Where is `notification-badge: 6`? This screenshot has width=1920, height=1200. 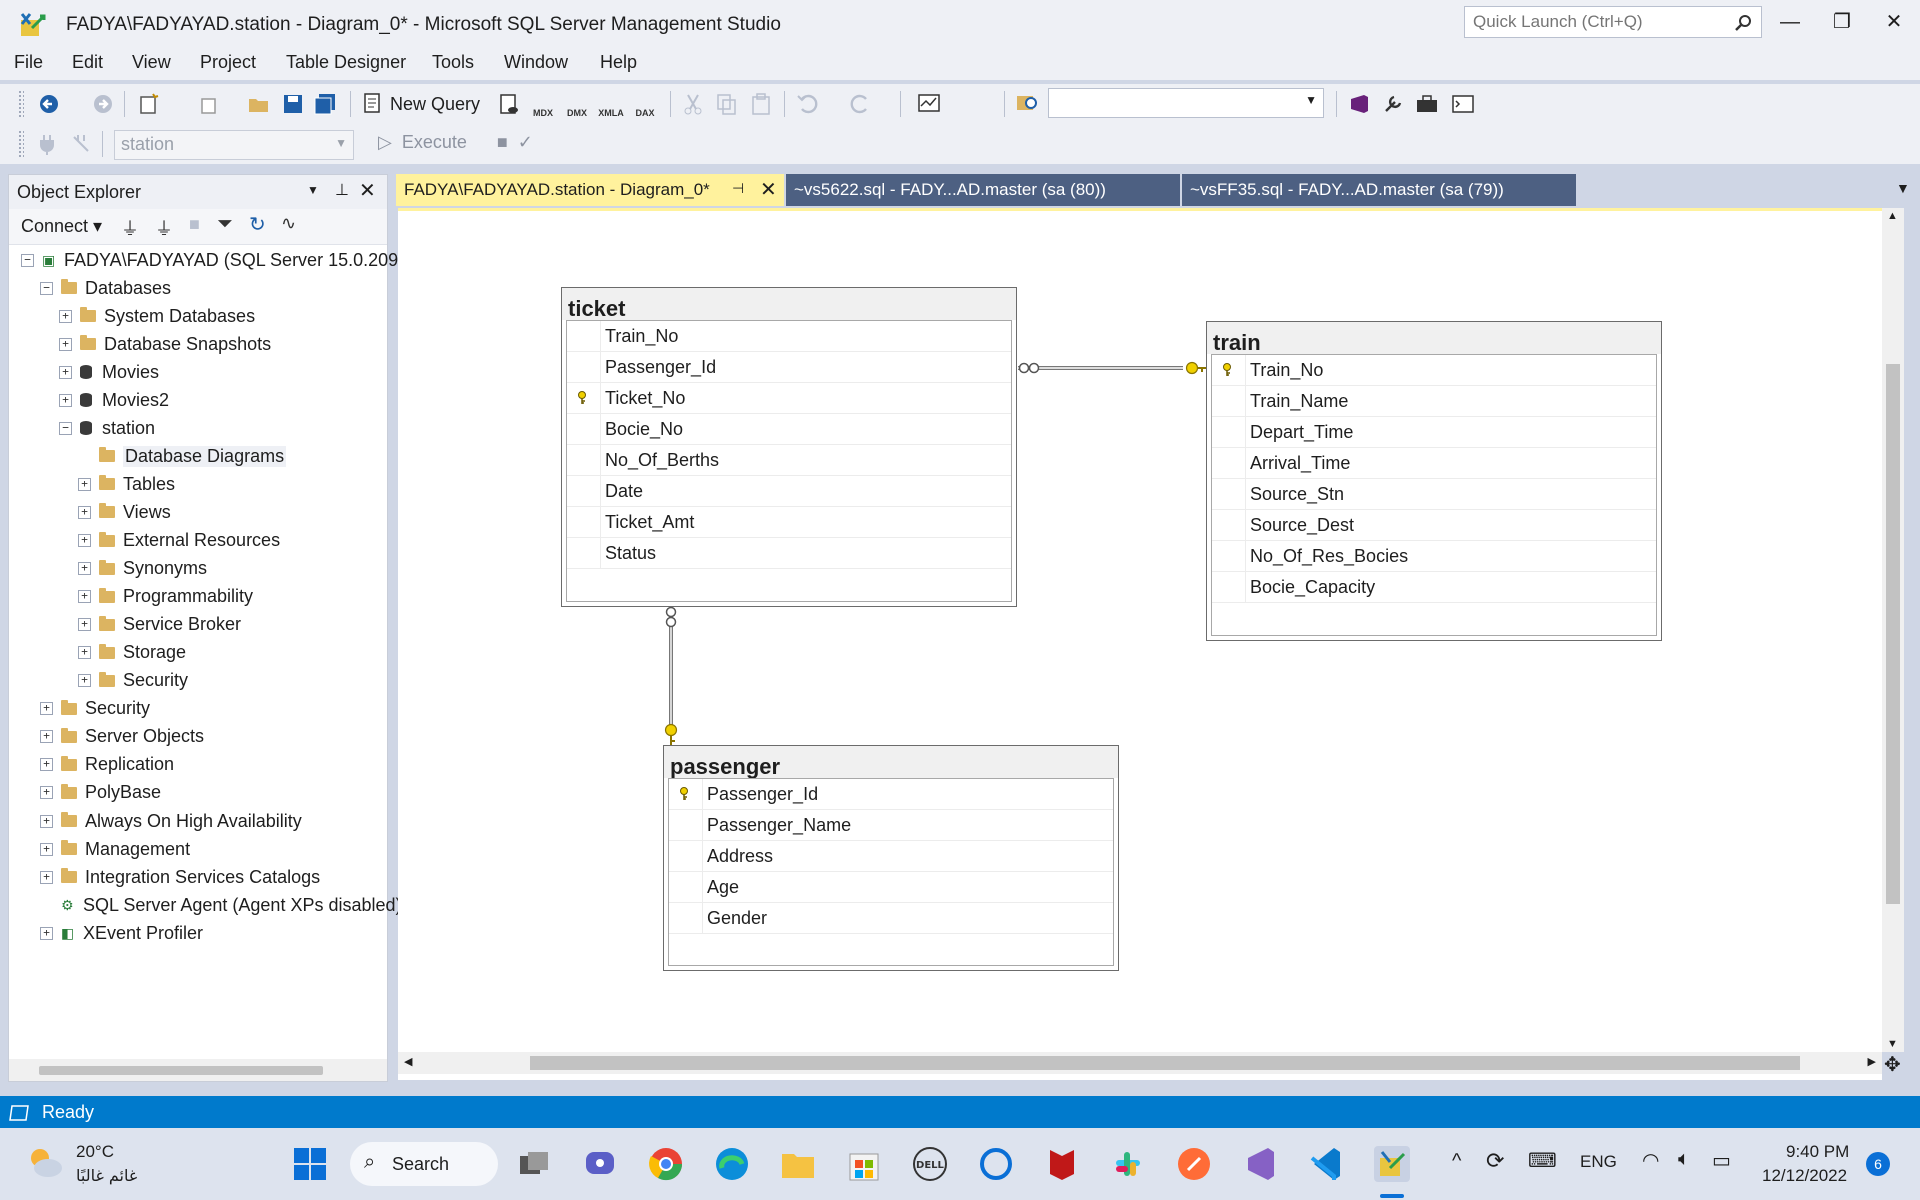
notification-badge: 6 is located at coordinates (1878, 1164).